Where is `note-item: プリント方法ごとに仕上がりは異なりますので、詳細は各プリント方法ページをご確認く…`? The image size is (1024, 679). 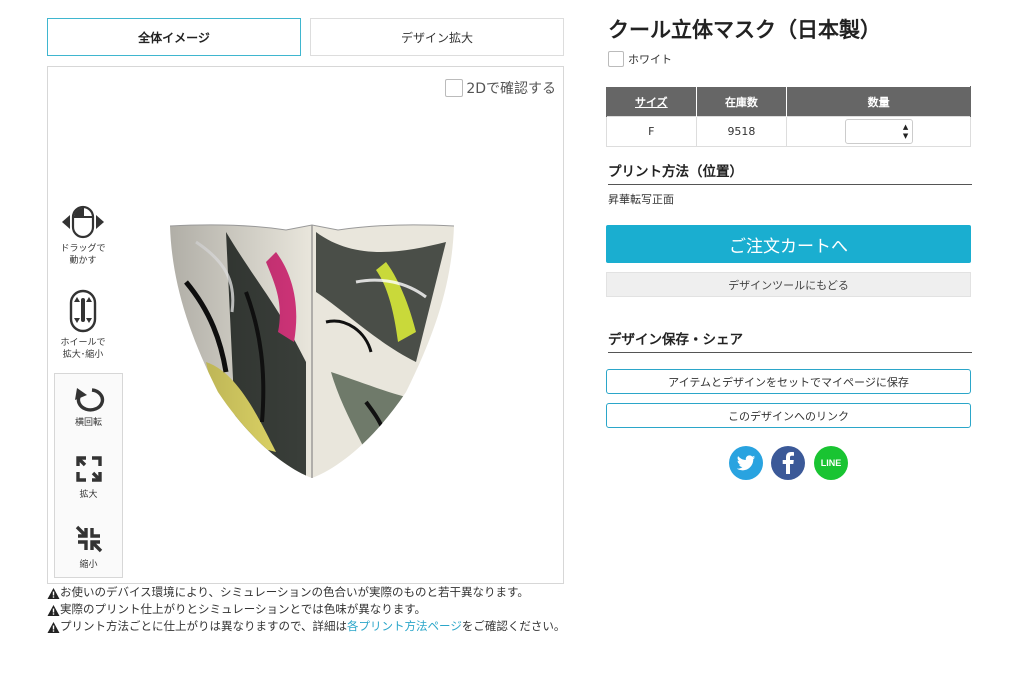 note-item: プリント方法ごとに仕上がりは異なりますので、詳細は各プリント方法ページをご確認く… is located at coordinates (307, 626).